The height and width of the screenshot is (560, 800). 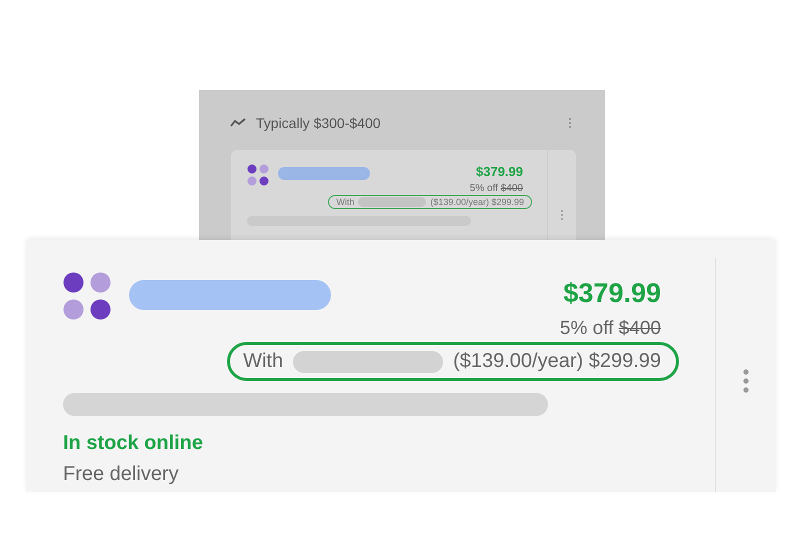 What do you see at coordinates (319, 123) in the screenshot?
I see `price-range-summary: Typically $300-$400` at bounding box center [319, 123].